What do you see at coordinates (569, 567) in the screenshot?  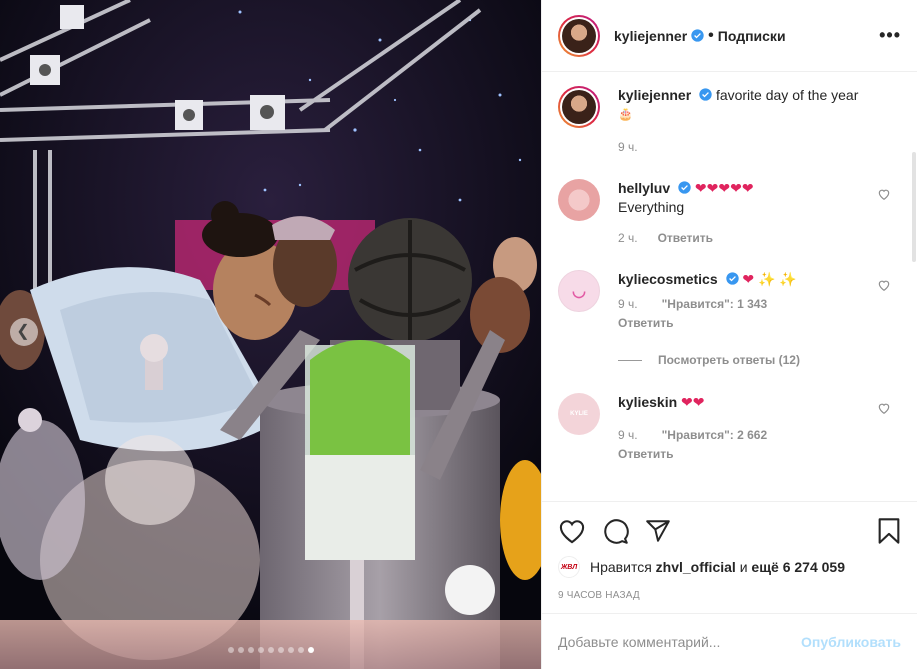 I see `liker-avatar: ЖВЛ` at bounding box center [569, 567].